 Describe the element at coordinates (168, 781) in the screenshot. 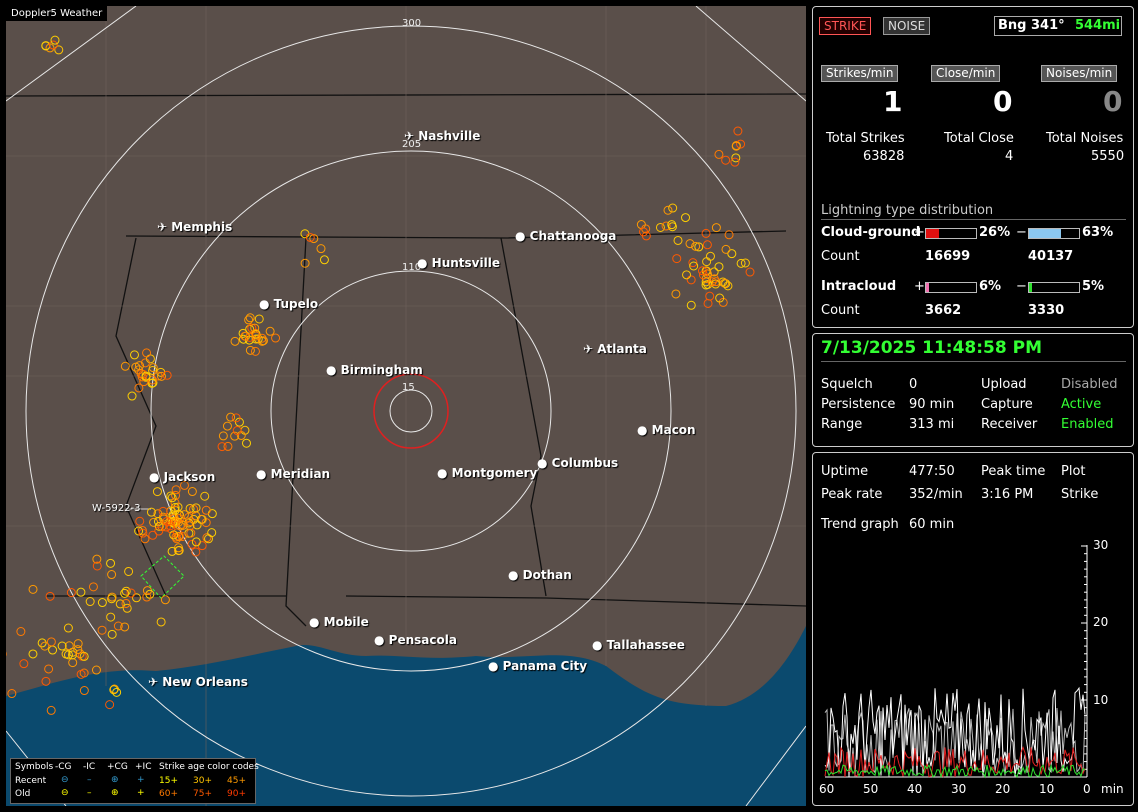

I see `legend-age-15: 15+` at that location.